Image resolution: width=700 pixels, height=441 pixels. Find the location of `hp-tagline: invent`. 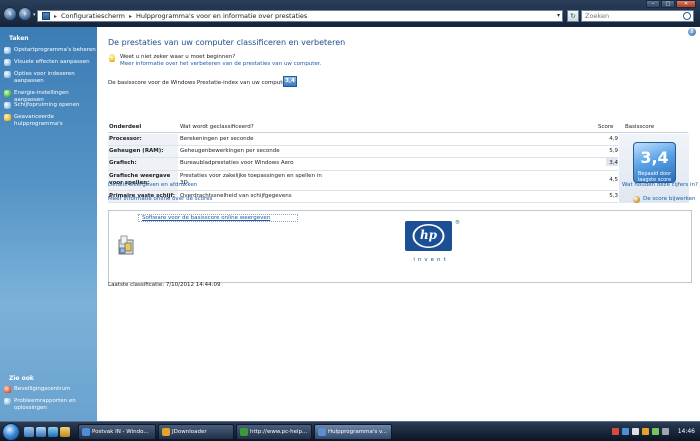

hp-tagline: invent is located at coordinates (431, 260).